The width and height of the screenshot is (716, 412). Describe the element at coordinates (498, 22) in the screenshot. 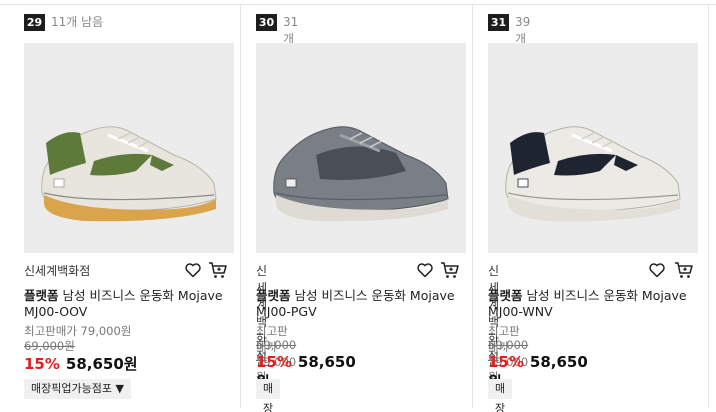

I see `rank-badge: 31` at that location.